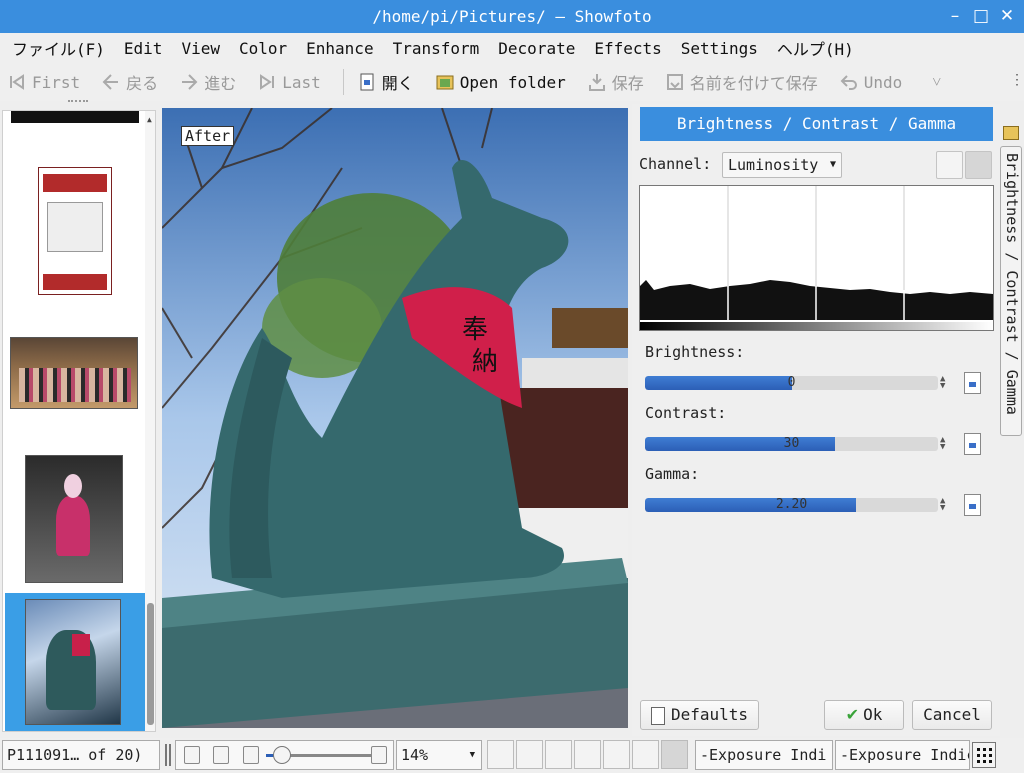 The height and width of the screenshot is (773, 1024). What do you see at coordinates (978, 165) in the screenshot?
I see `log-scale-button` at bounding box center [978, 165].